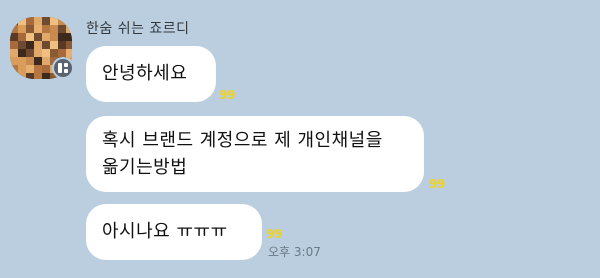 Image resolution: width=600 pixels, height=278 pixels. Describe the element at coordinates (145, 73) in the screenshot. I see `message-text: 안녕하세요` at that location.